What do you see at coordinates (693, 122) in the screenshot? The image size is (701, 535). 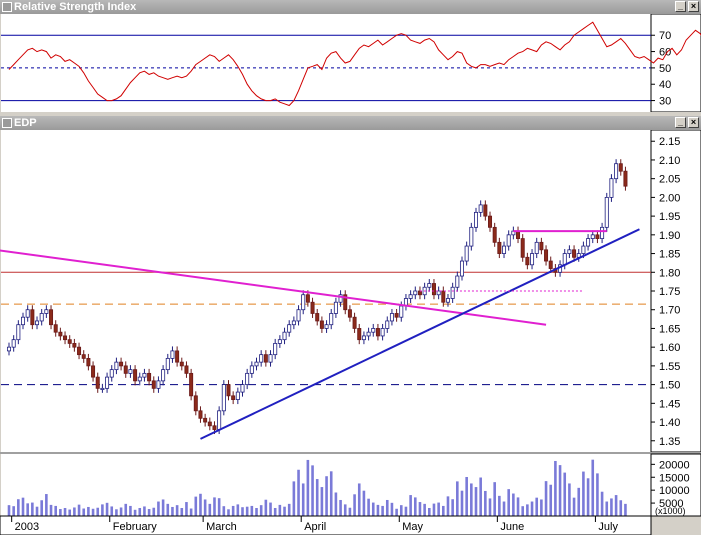 I see `price-close-button: ×` at bounding box center [693, 122].